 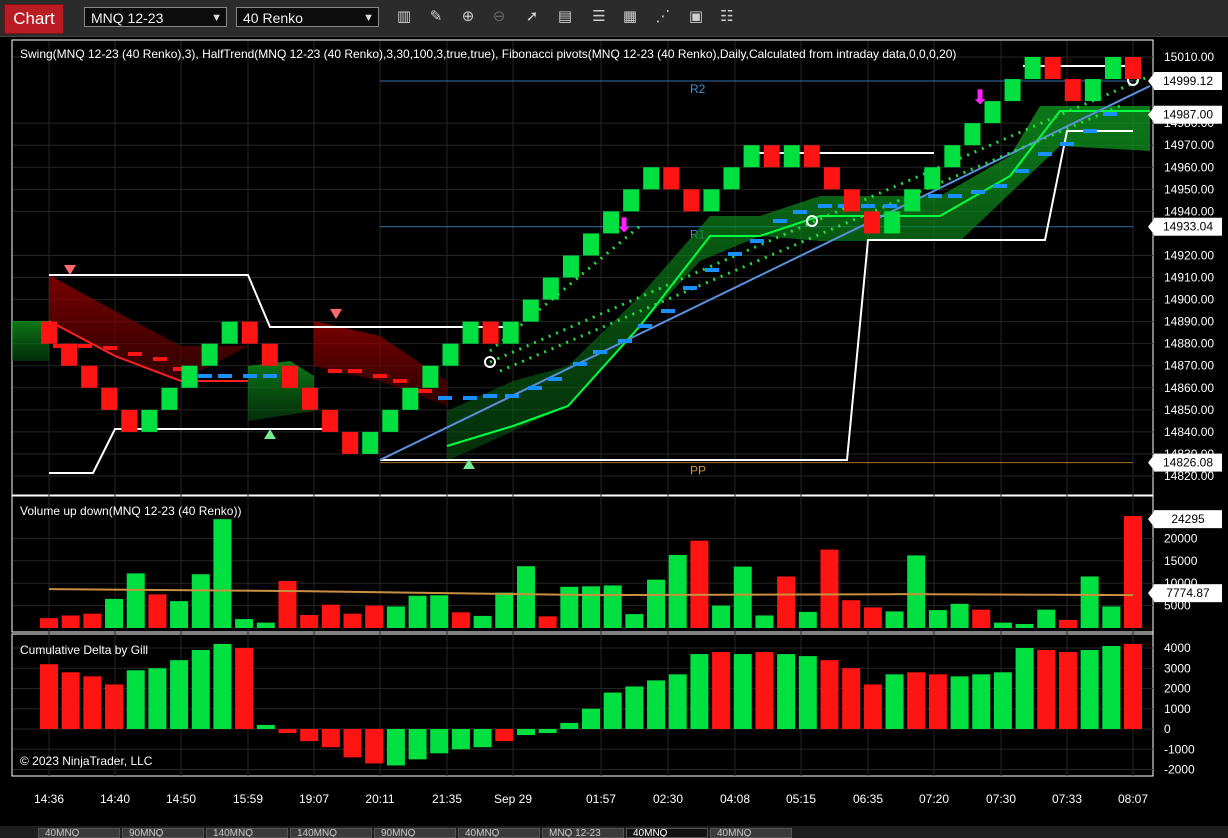 What do you see at coordinates (565, 17) in the screenshot?
I see `data-box-icon: ▤` at bounding box center [565, 17].